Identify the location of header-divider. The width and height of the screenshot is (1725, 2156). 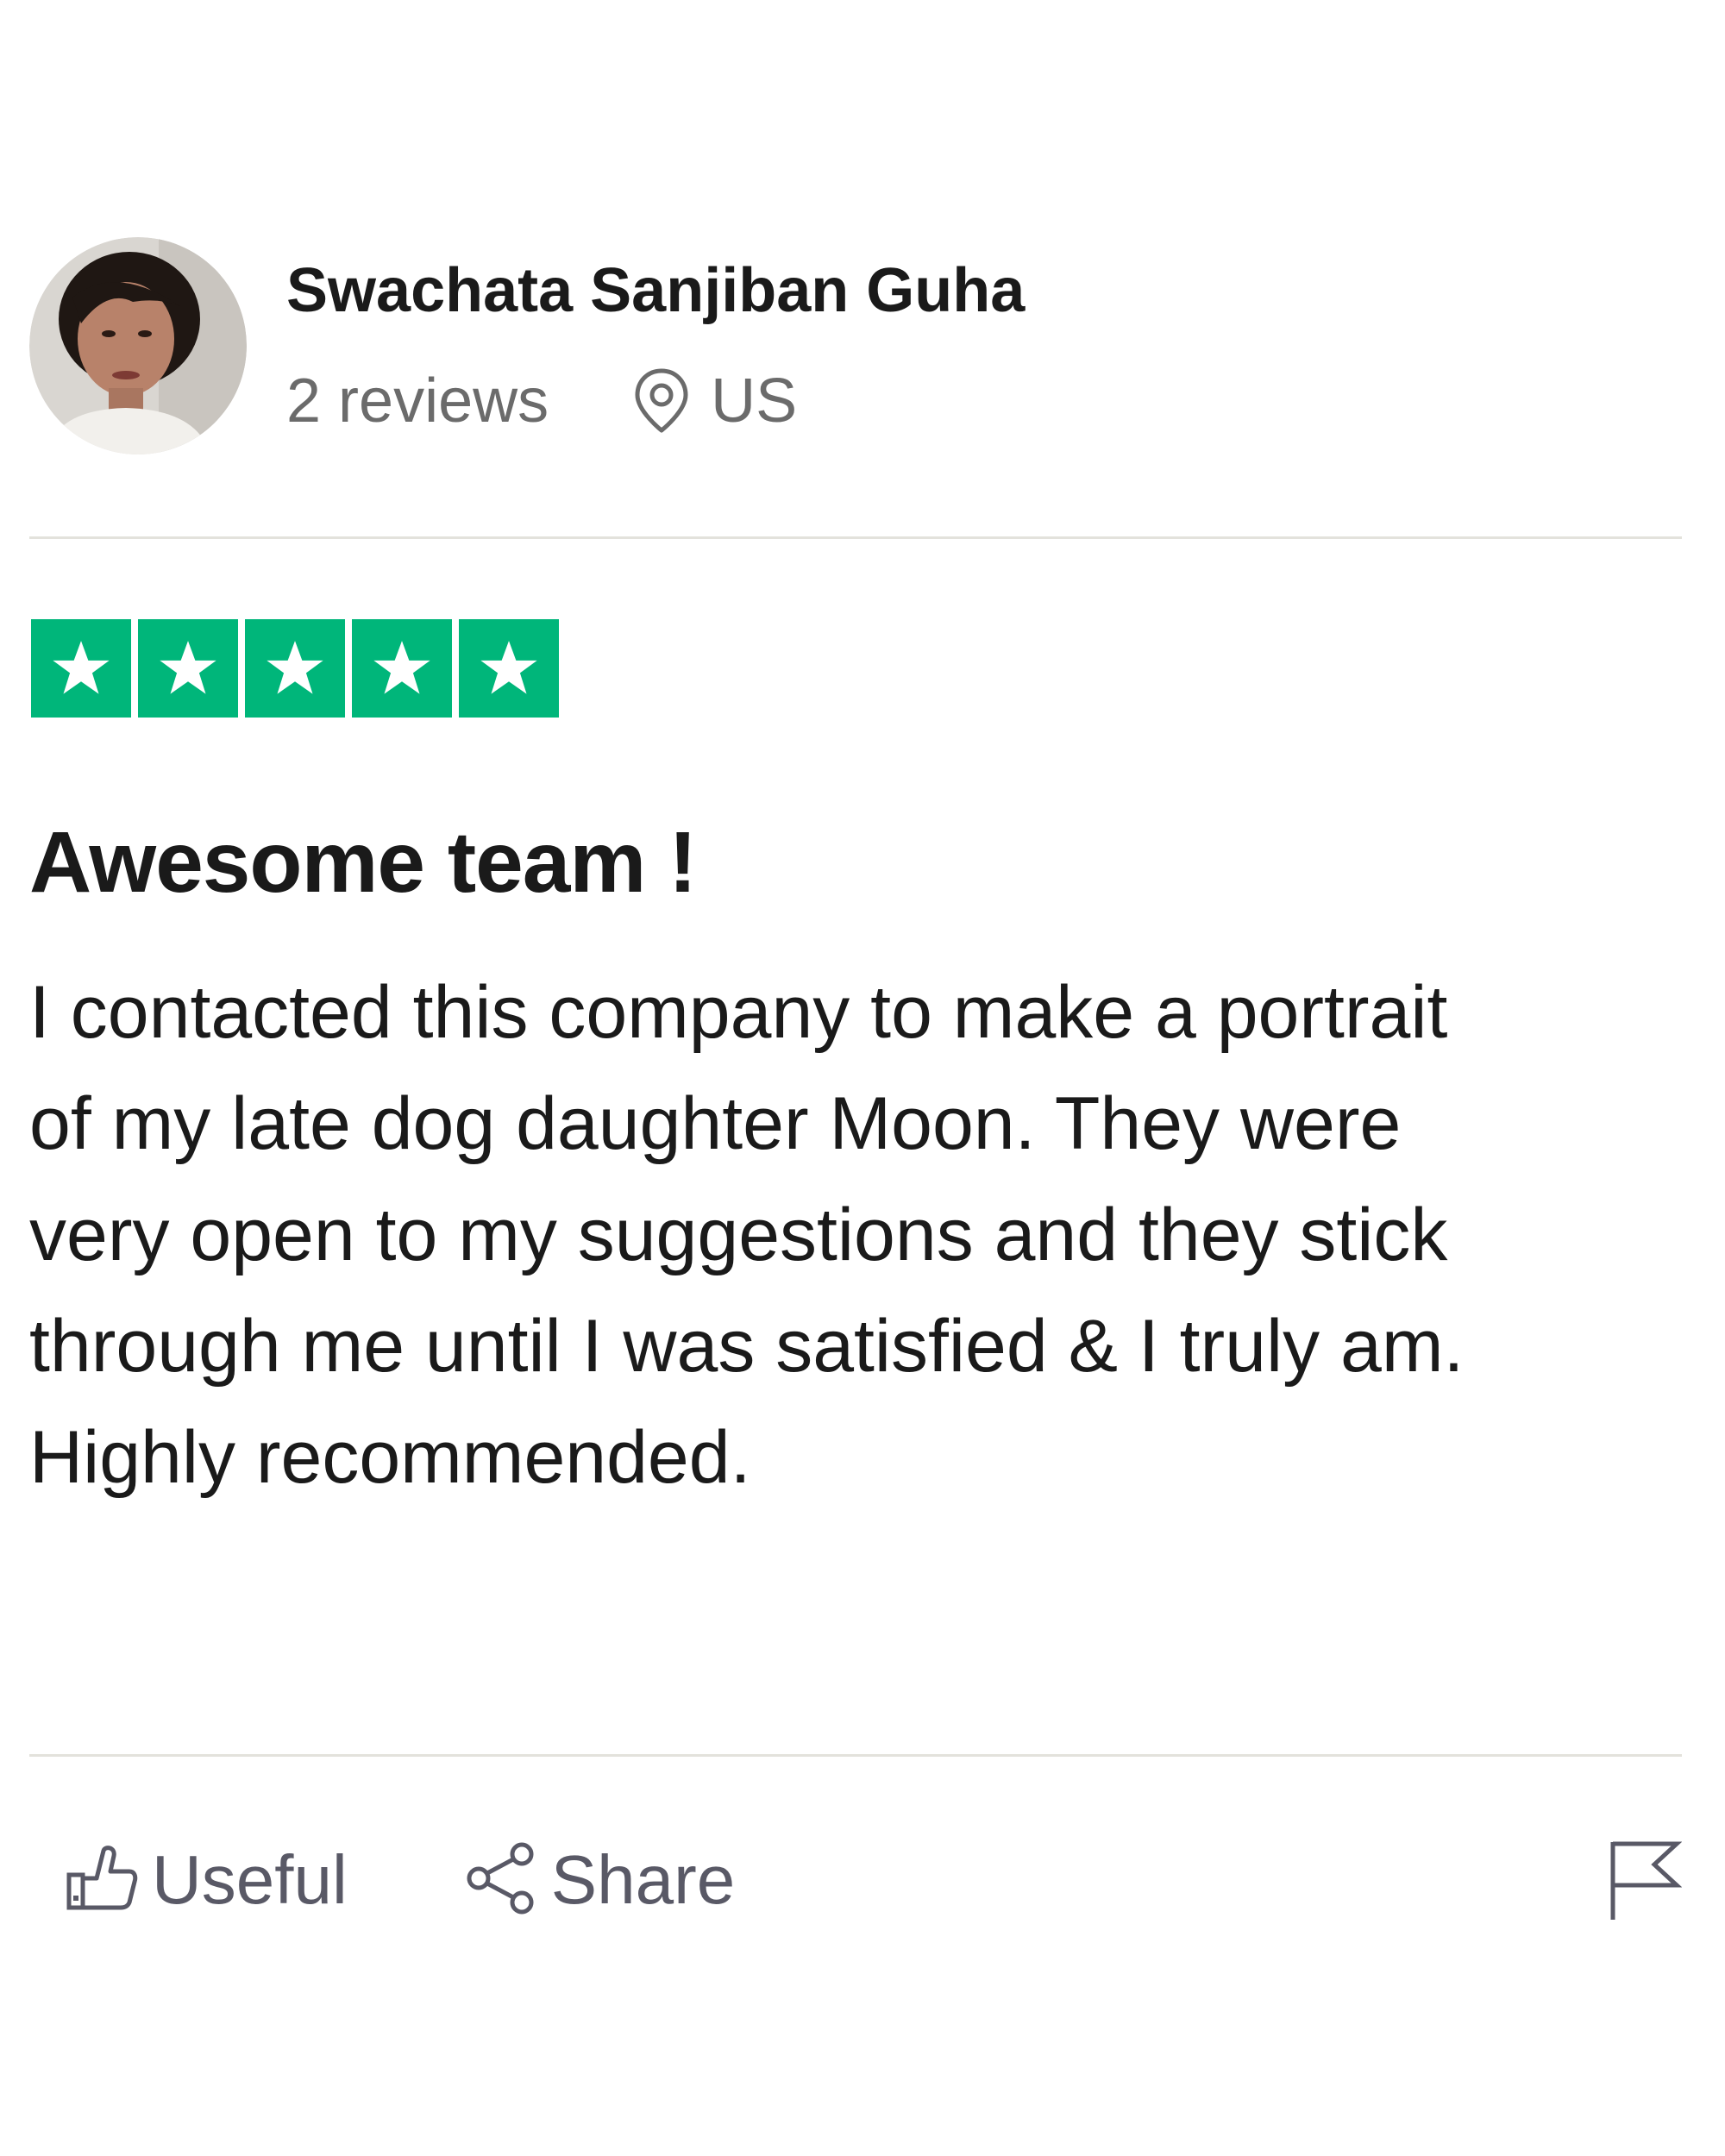
(855, 537).